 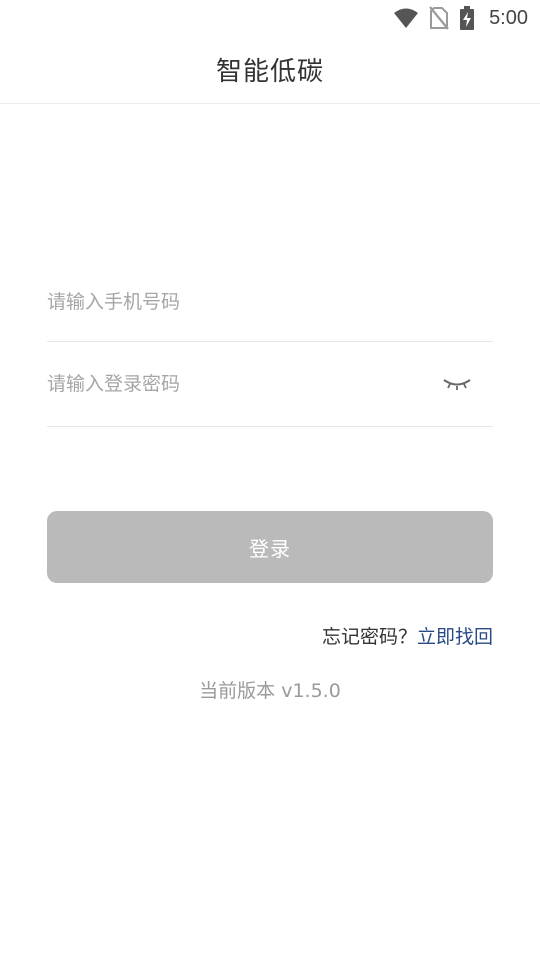 I want to click on recover-password-link: 立即找回, so click(x=455, y=635).